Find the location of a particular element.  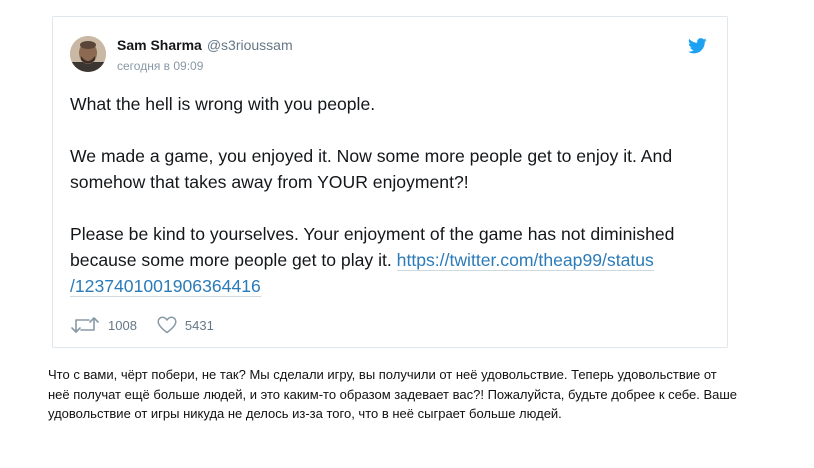

like-button: 5431 is located at coordinates (185, 325).